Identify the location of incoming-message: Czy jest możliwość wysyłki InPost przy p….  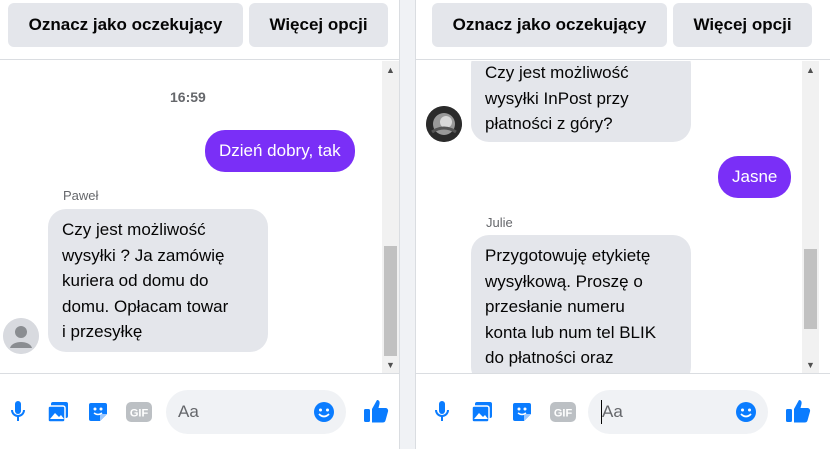
(581, 101).